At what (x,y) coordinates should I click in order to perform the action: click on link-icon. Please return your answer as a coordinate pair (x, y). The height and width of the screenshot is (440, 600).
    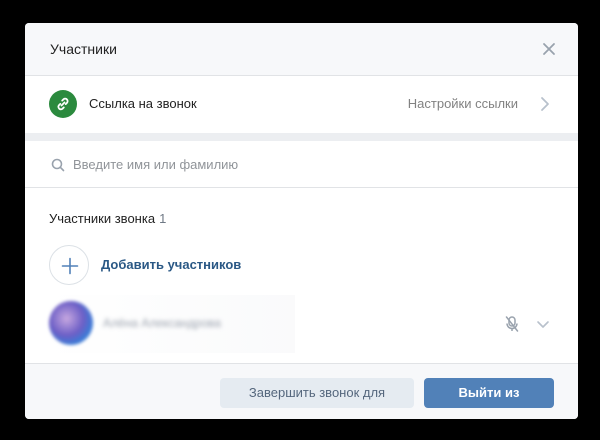
    Looking at the image, I should click on (63, 104).